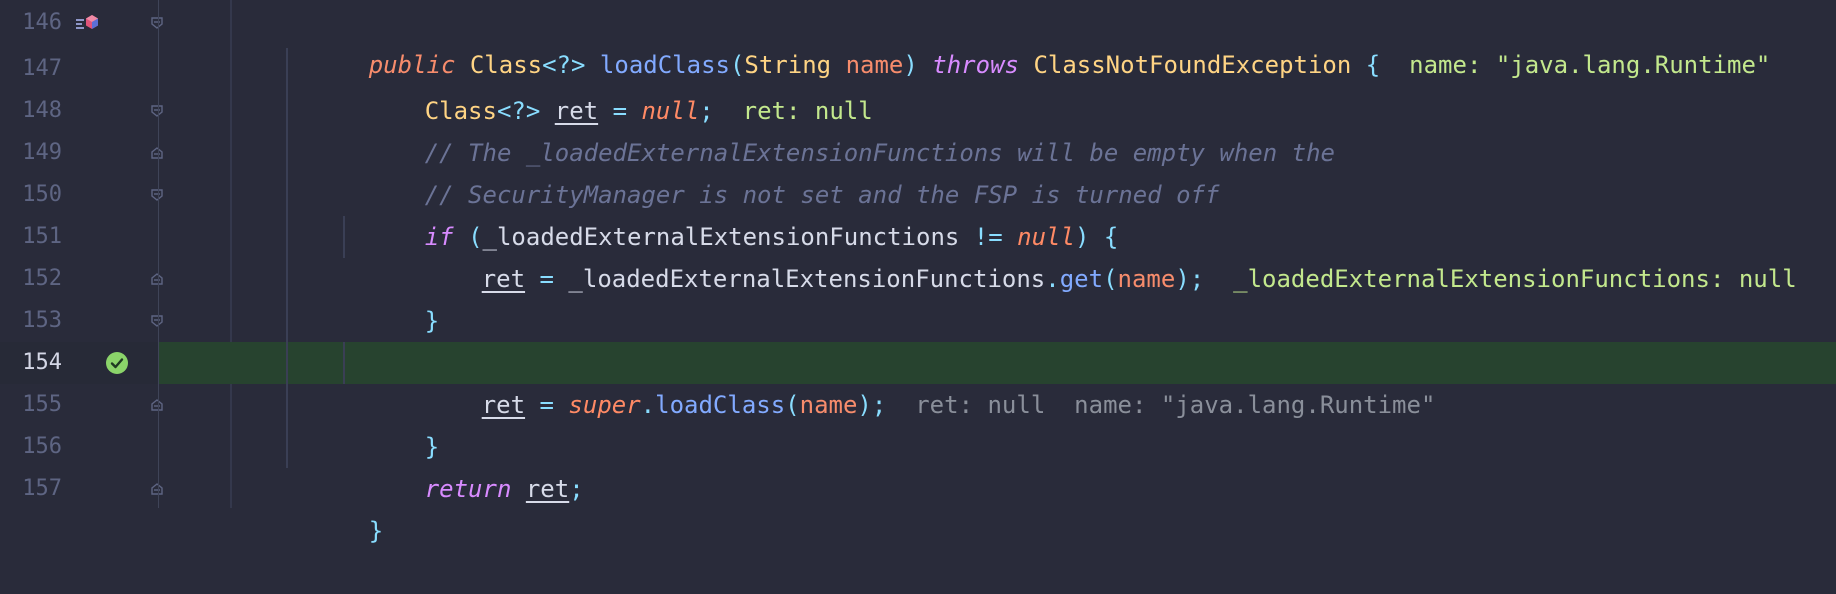 Image resolution: width=1836 pixels, height=594 pixels. I want to click on code-line-153: 153 if (ret == null) {, so click(918, 338).